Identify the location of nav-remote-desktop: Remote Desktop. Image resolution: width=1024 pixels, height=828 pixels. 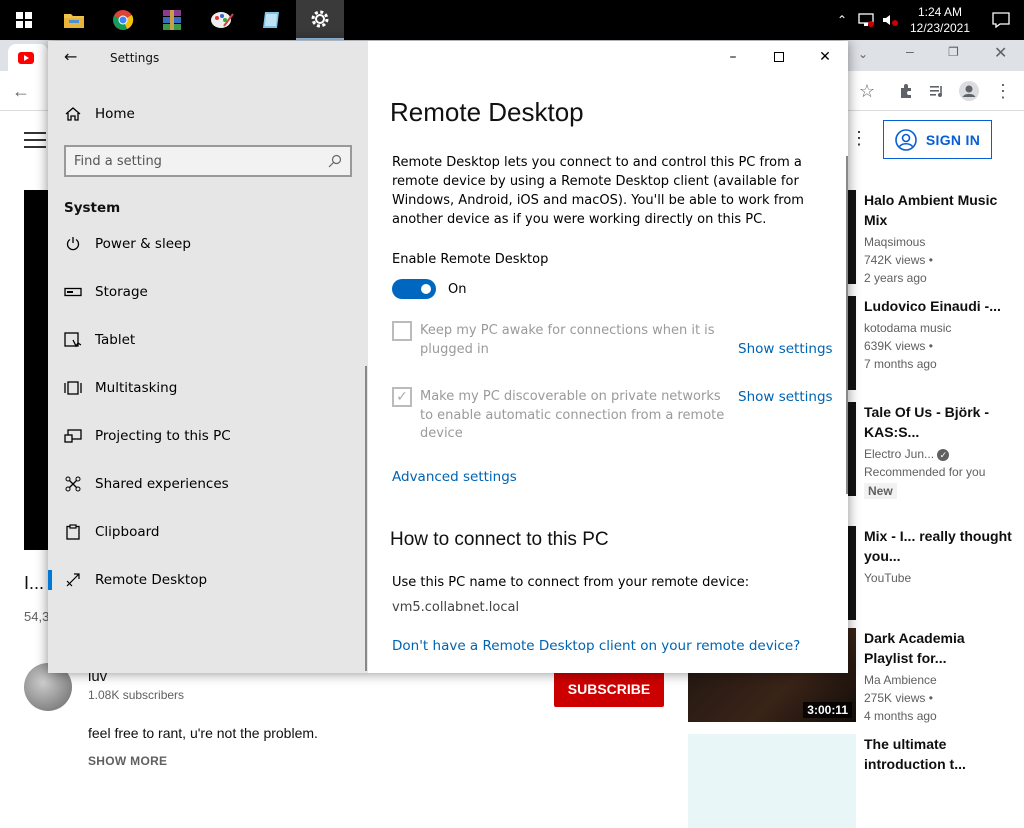
(208, 580).